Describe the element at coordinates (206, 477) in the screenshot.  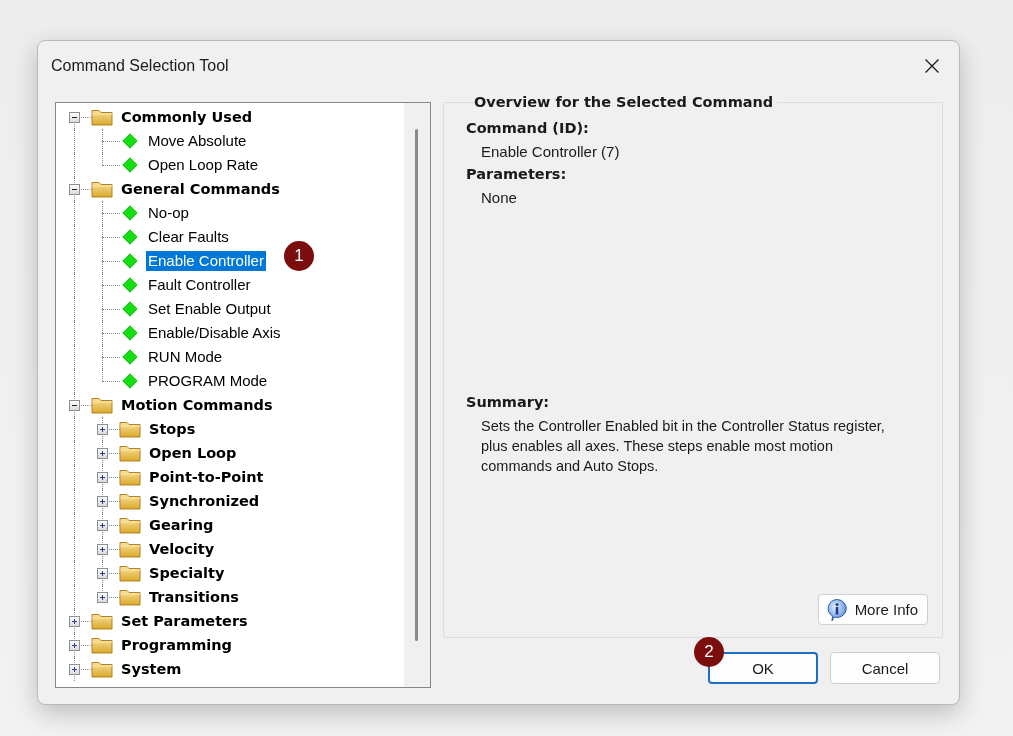
I see `tree-item: Point-to-Point` at that location.